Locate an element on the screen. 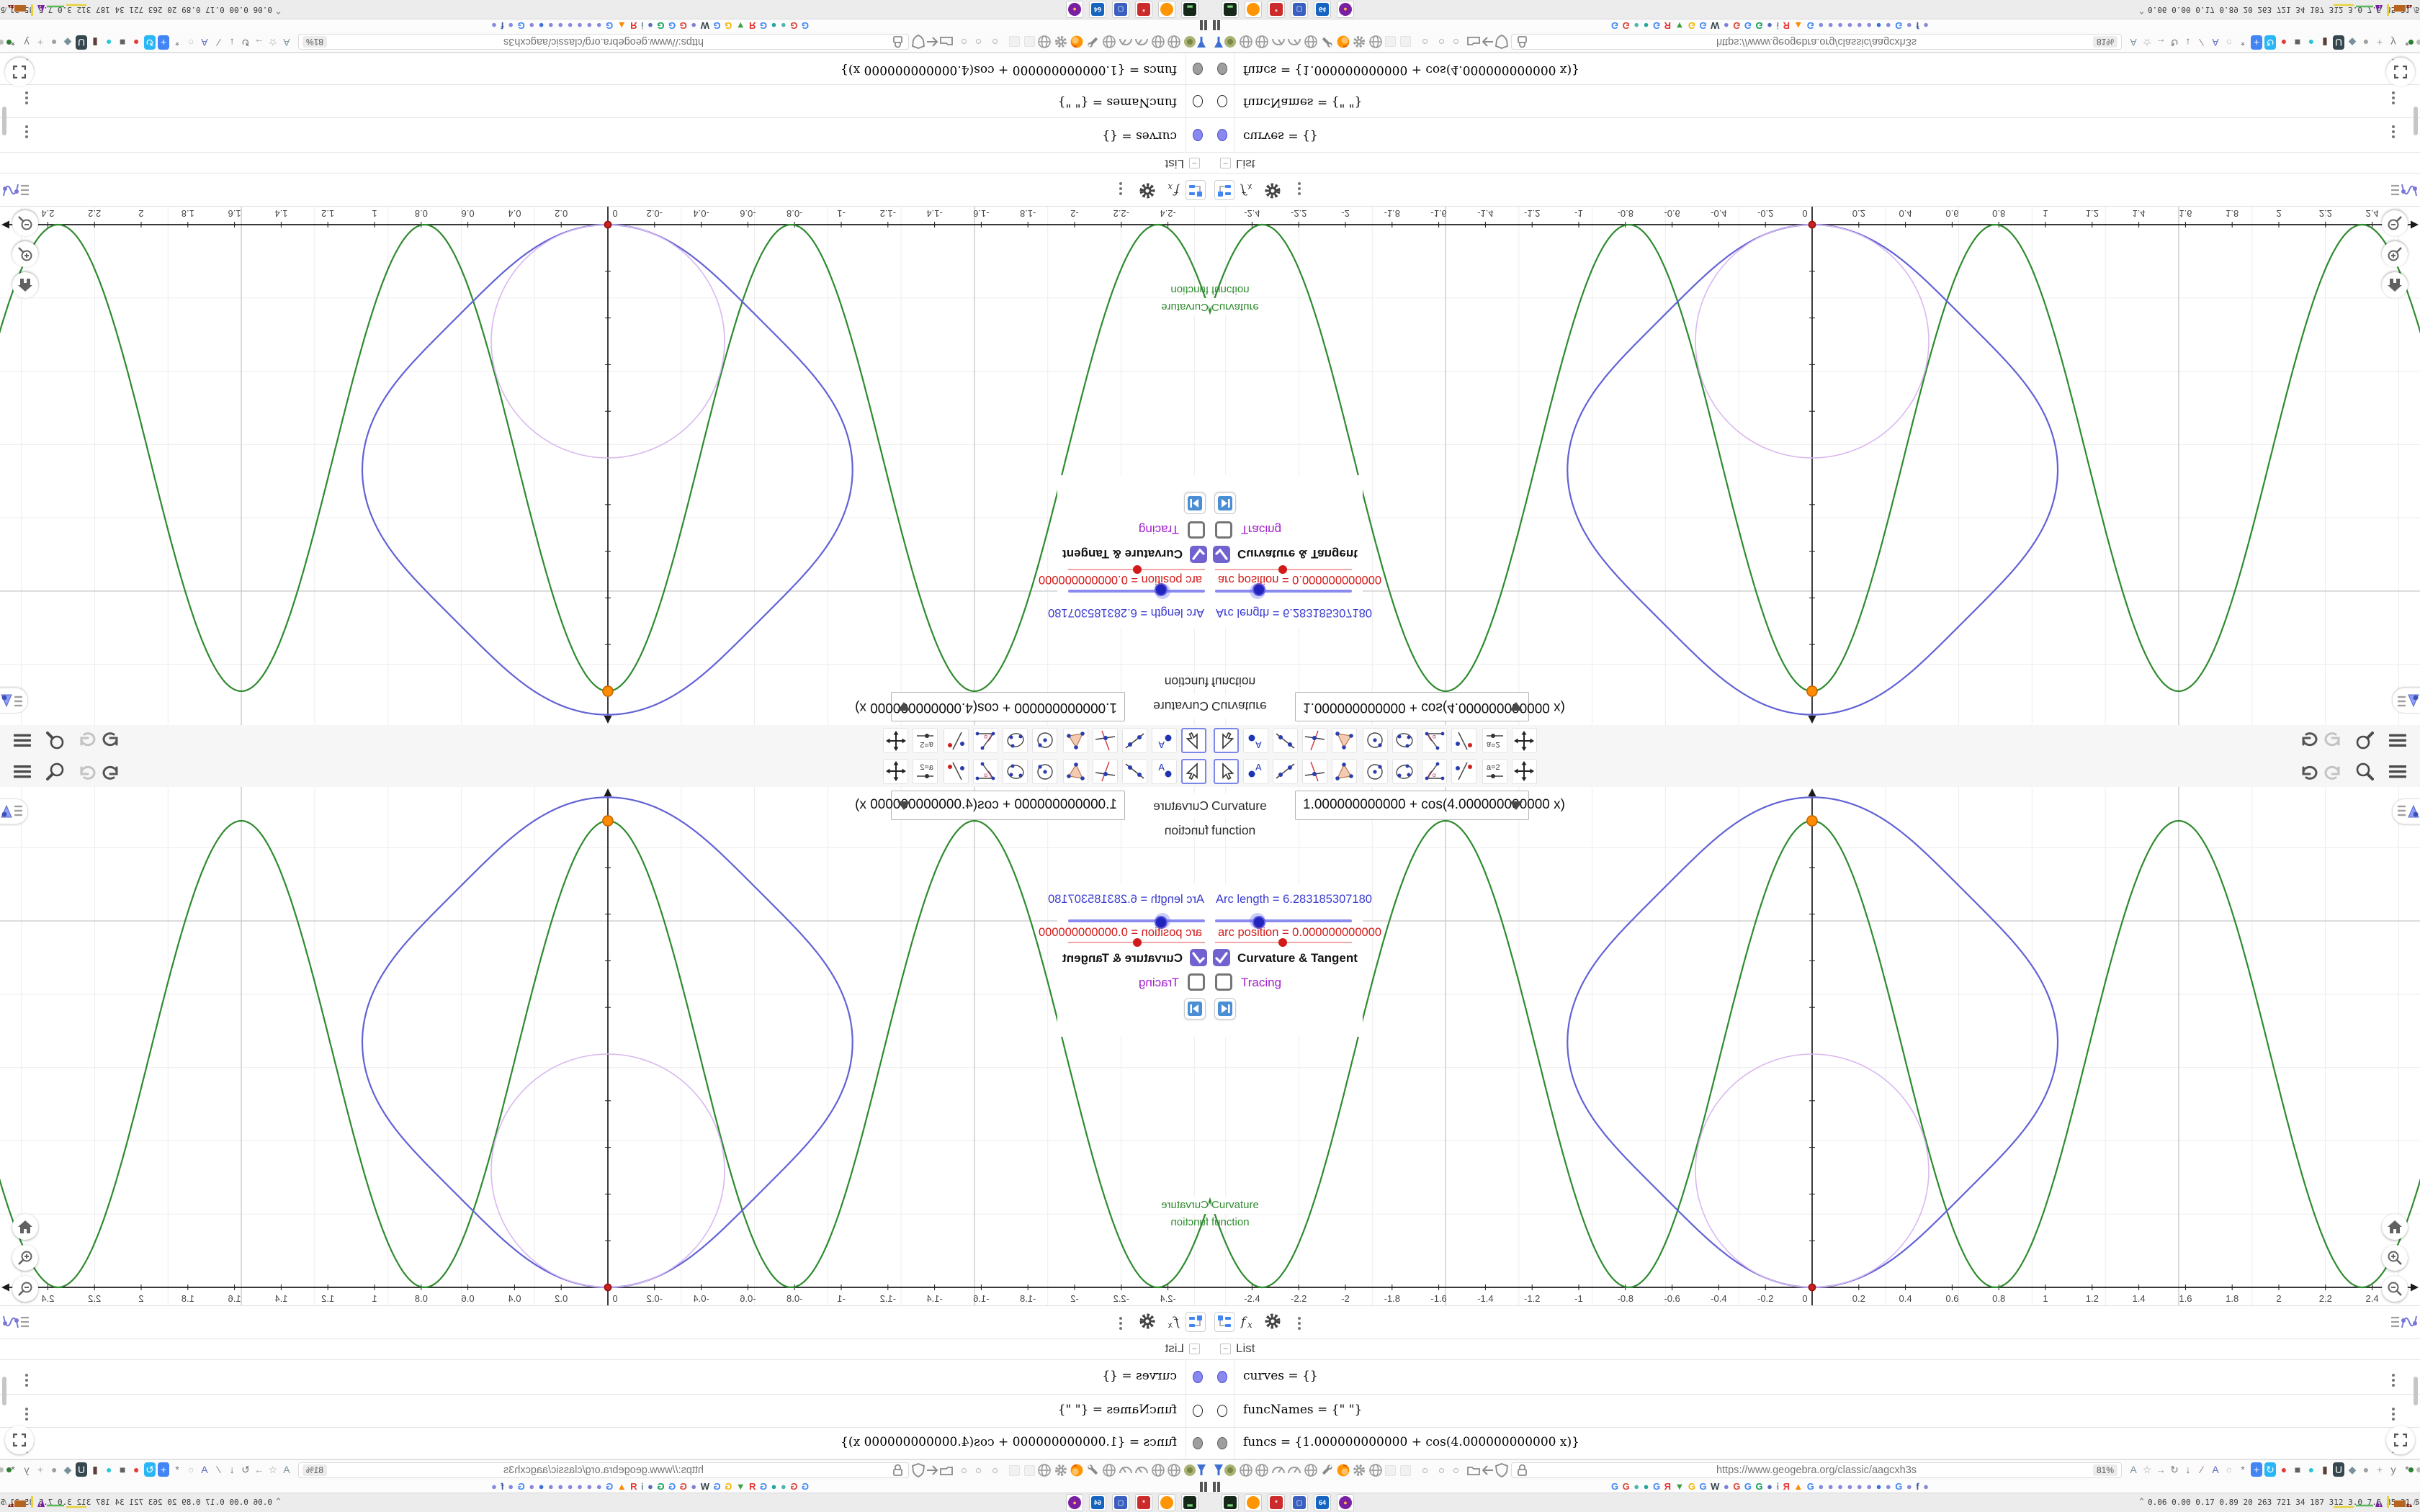 This screenshot has height=1512, width=2420. arc-length-slider is located at coordinates (1283, 591).